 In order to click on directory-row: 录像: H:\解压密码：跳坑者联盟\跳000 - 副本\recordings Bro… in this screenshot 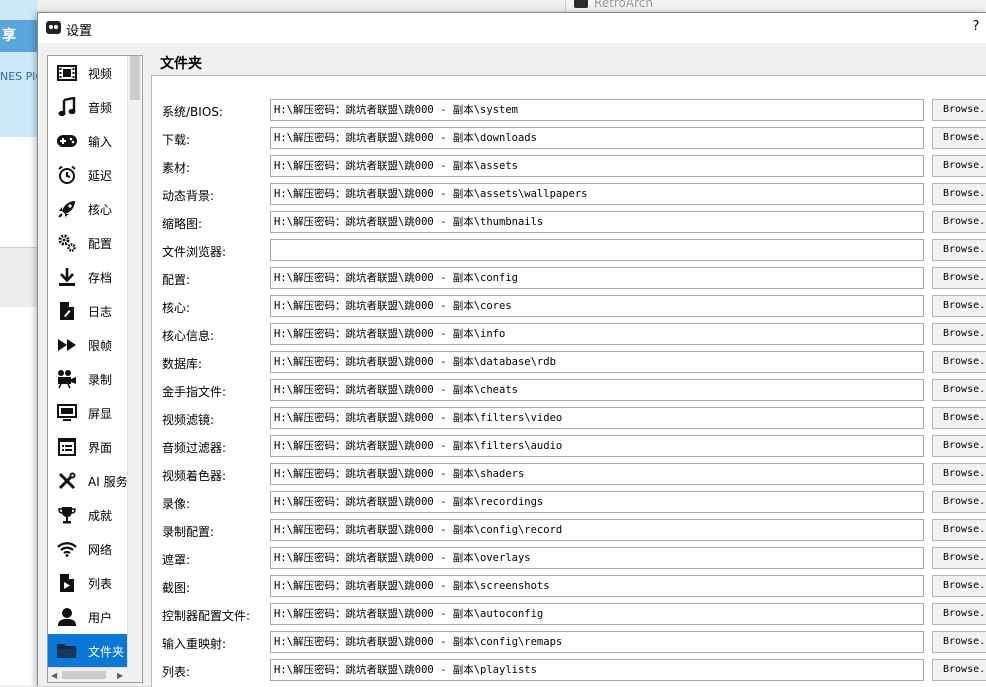, I will do `click(569, 503)`.